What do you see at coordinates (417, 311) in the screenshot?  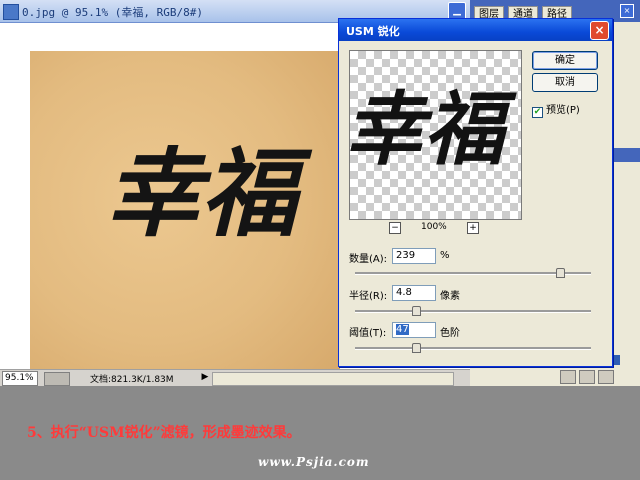 I see `radius-slider-thumb` at bounding box center [417, 311].